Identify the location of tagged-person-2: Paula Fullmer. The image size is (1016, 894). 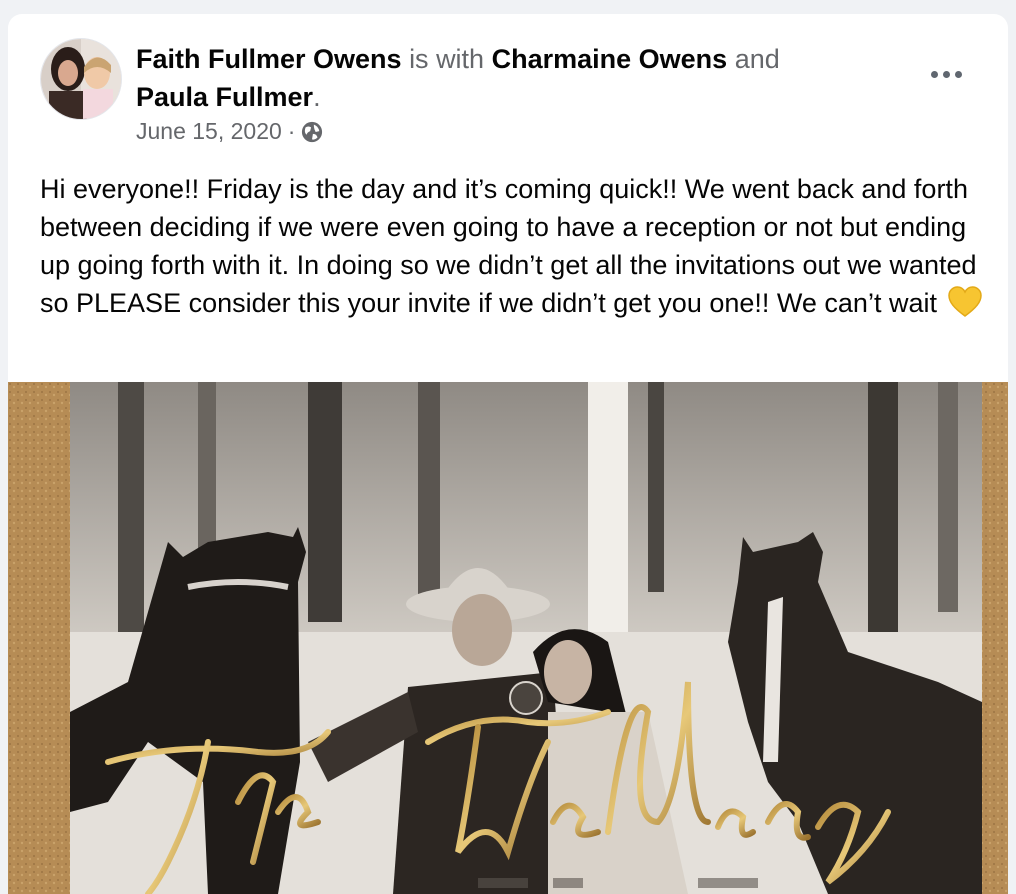
(224, 97).